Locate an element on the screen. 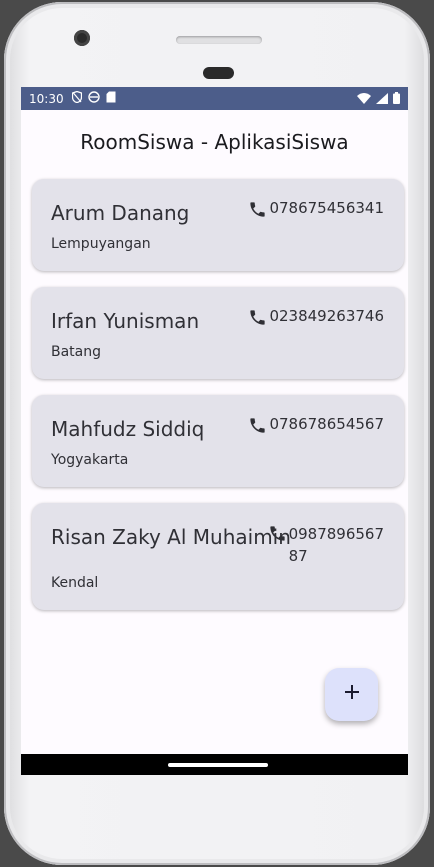 The height and width of the screenshot is (867, 434). front-camera is located at coordinates (82, 38).